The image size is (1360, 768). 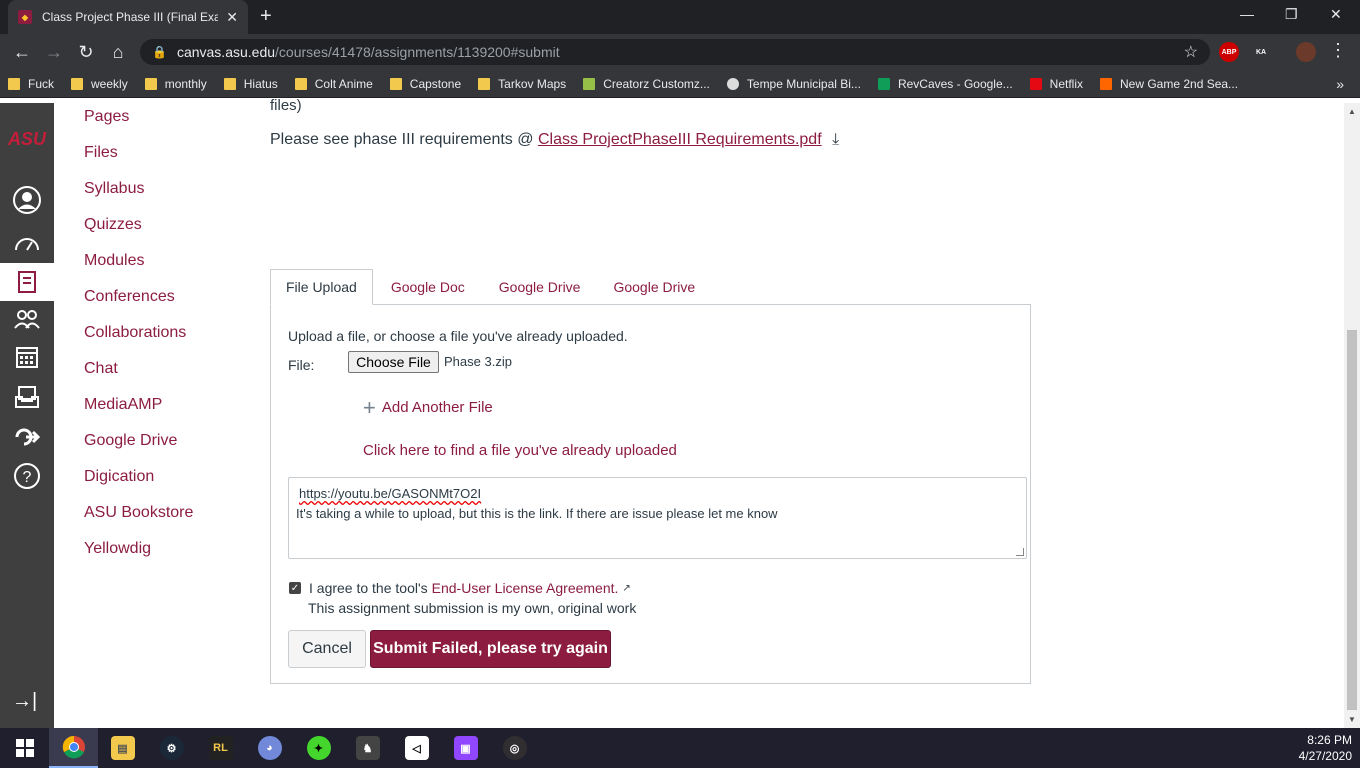 I want to click on forward-icon: →, so click(x=54, y=52).